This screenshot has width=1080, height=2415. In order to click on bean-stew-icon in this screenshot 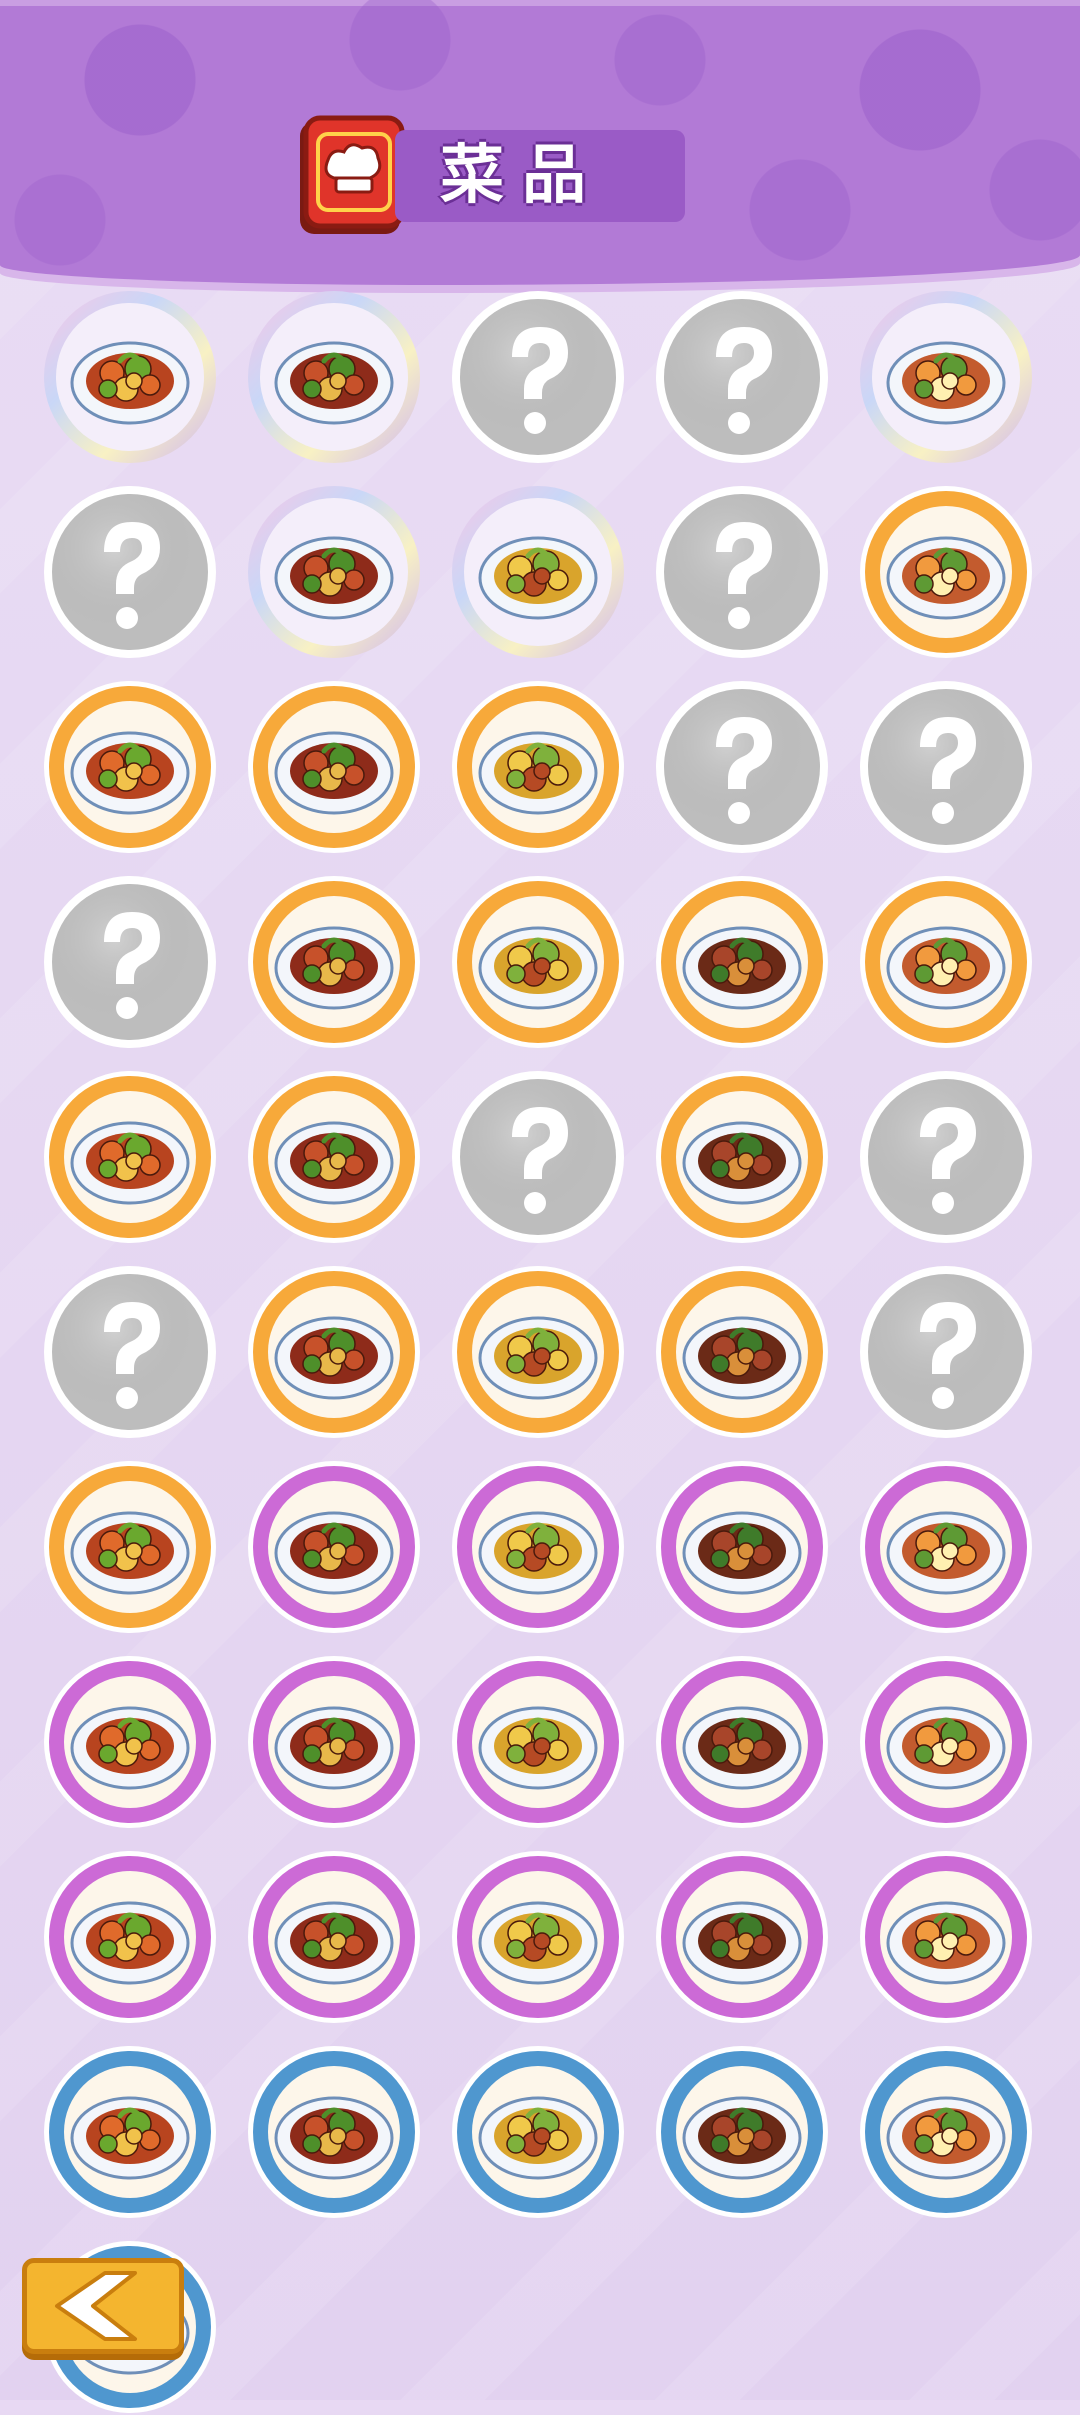, I will do `click(130, 1937)`.